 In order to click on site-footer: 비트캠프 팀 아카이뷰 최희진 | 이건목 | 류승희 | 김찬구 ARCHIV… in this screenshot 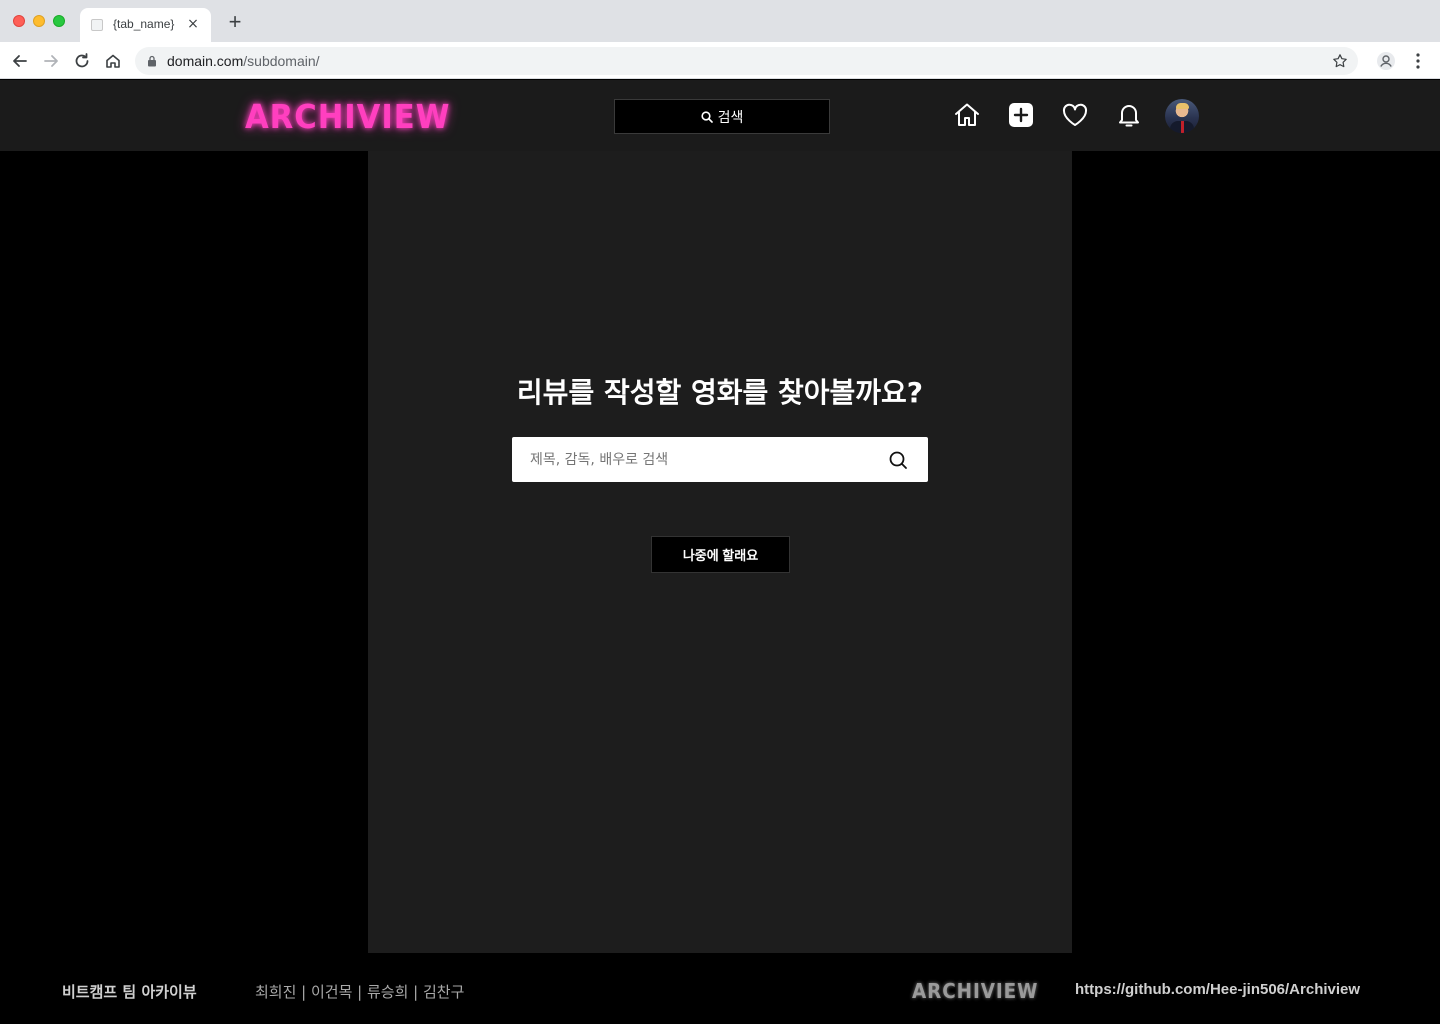, I will do `click(720, 988)`.